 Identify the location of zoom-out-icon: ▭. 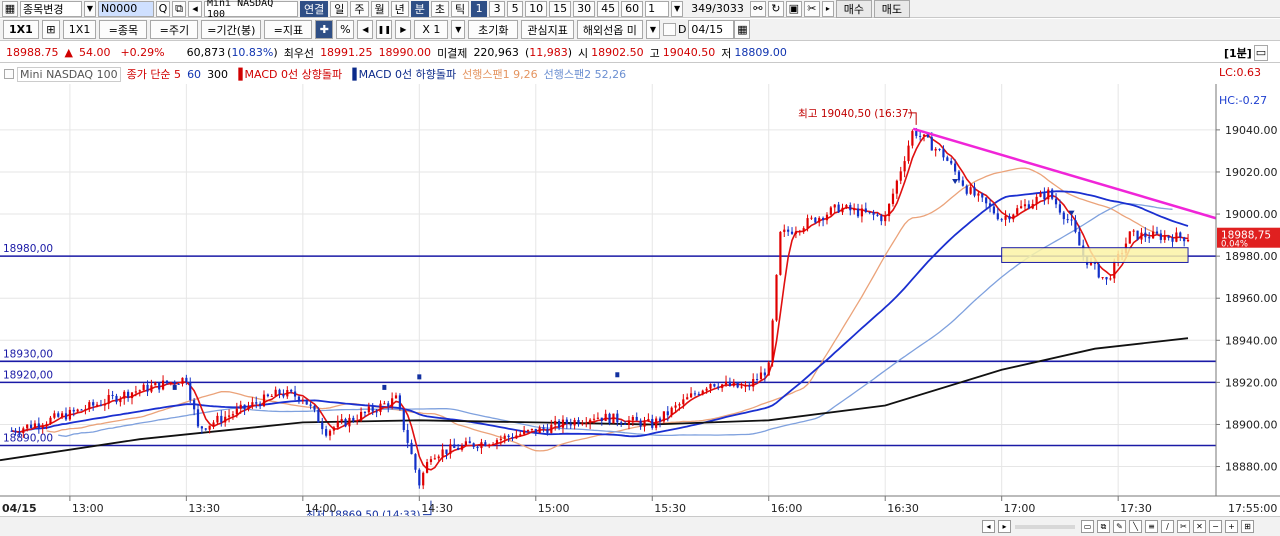
(1087, 526).